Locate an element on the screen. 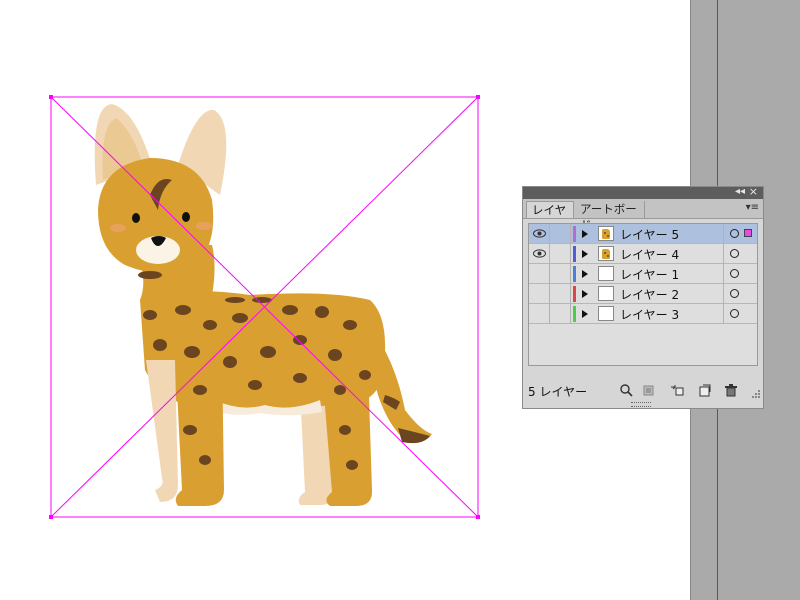 The image size is (800, 600). layer-name: レイヤー 4 is located at coordinates (649, 254).